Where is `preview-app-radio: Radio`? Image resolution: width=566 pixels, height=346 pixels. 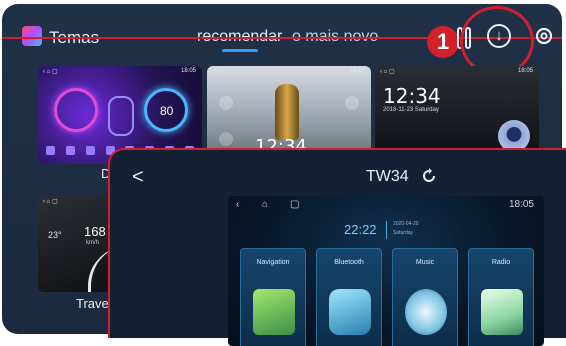 preview-app-radio: Radio is located at coordinates (501, 297).